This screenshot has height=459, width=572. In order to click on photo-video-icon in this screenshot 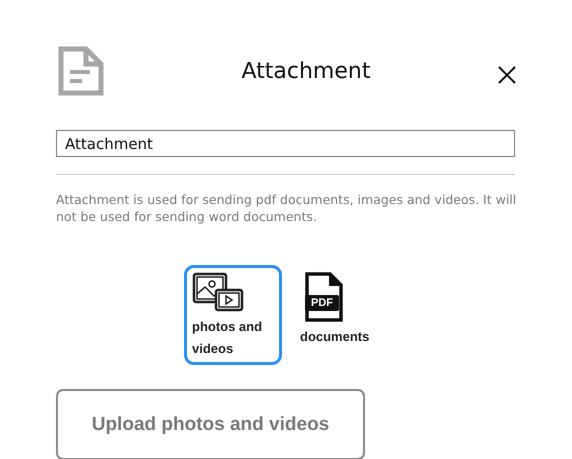, I will do `click(218, 292)`.